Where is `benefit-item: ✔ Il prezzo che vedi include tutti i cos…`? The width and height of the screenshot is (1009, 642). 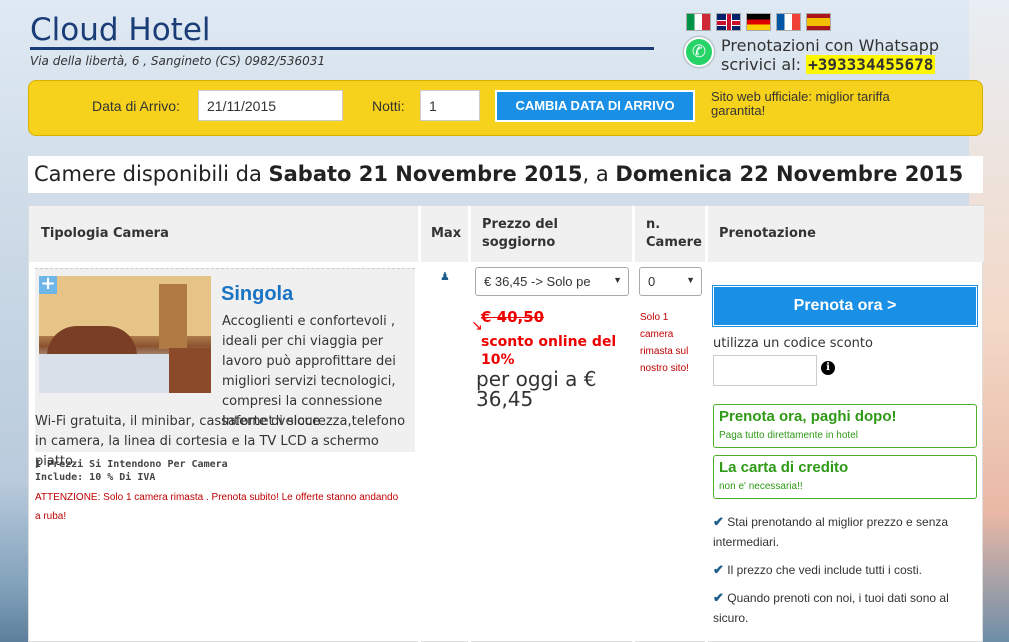 benefit-item: ✔ Il prezzo che vedi include tutti i cos… is located at coordinates (843, 570).